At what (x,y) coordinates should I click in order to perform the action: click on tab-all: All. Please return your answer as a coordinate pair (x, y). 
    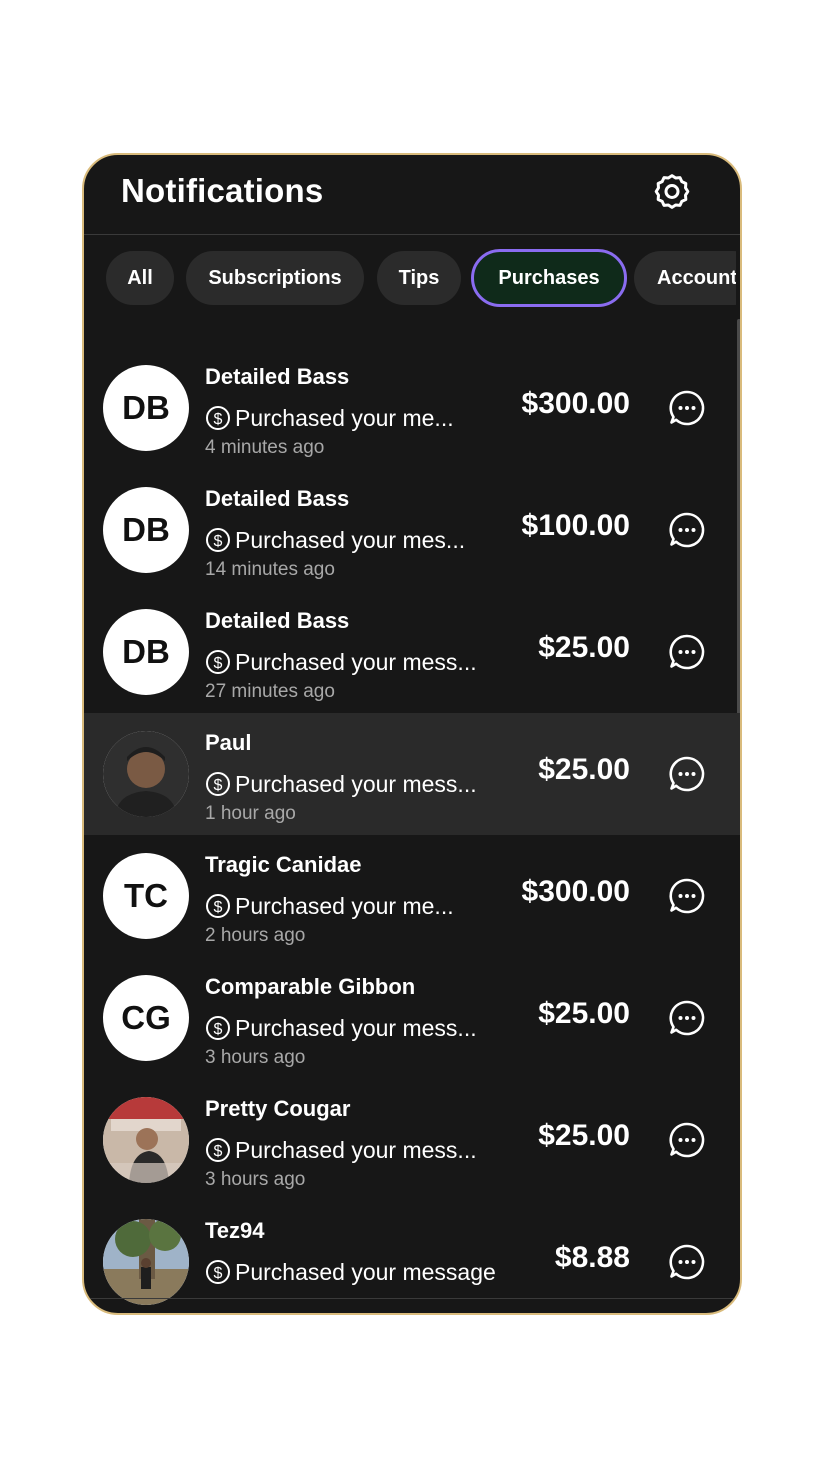
    Looking at the image, I should click on (140, 278).